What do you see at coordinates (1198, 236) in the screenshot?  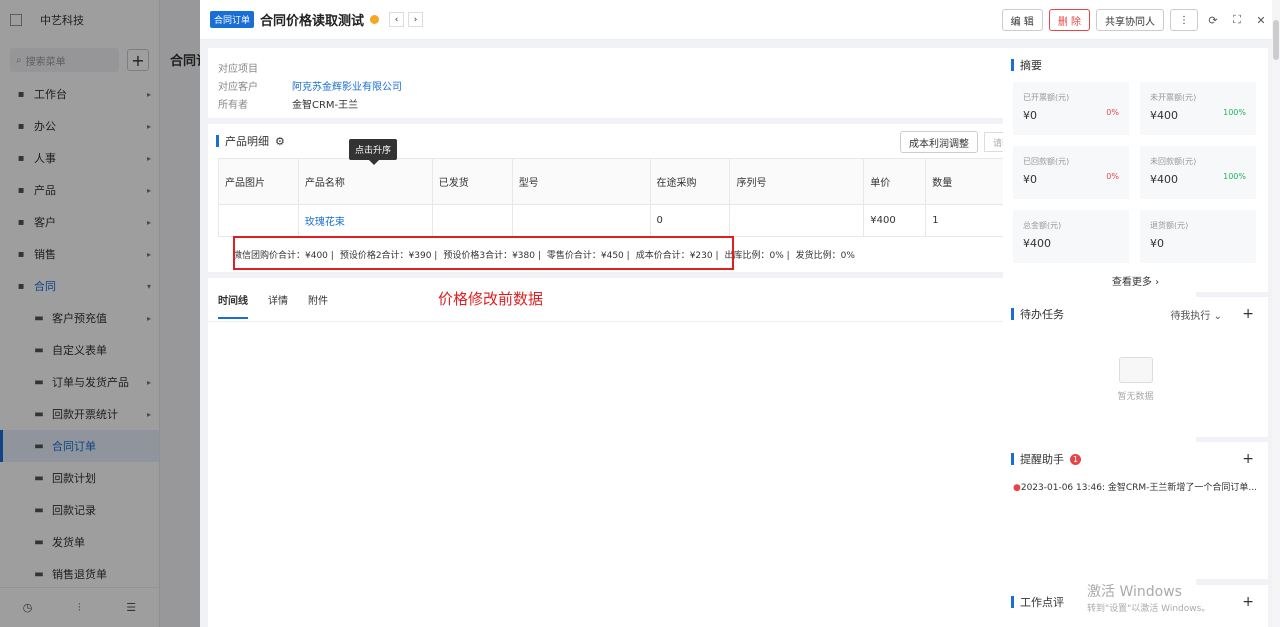 I see `summary-card: 退货额(元) ¥0` at bounding box center [1198, 236].